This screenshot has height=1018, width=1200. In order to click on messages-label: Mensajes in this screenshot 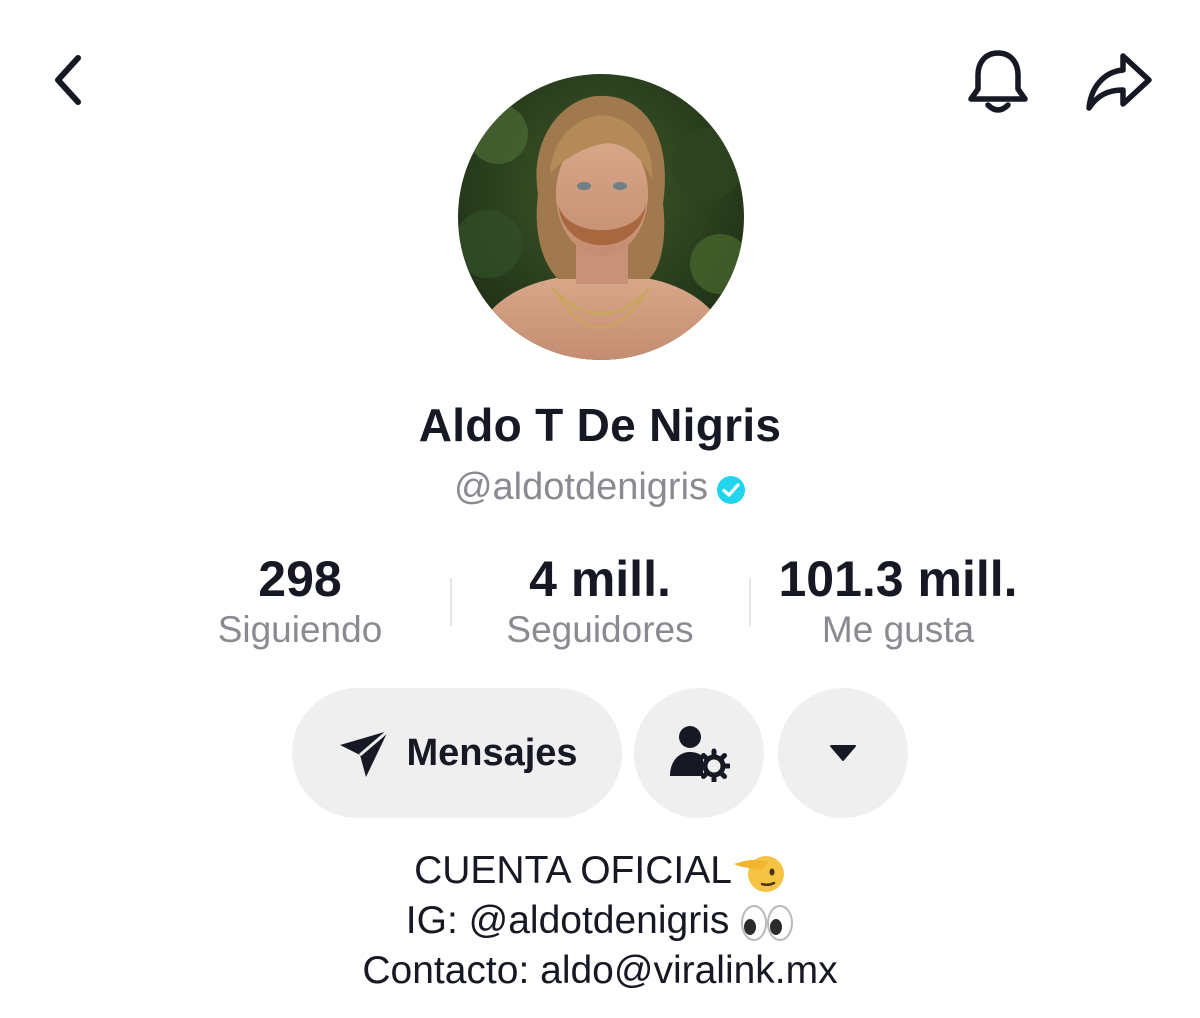, I will do `click(492, 752)`.